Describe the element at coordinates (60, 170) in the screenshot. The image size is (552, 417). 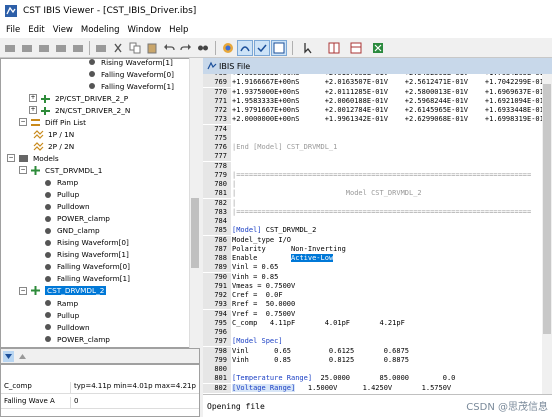
I see `tree-item: − CST_DRVMDL_1` at that location.